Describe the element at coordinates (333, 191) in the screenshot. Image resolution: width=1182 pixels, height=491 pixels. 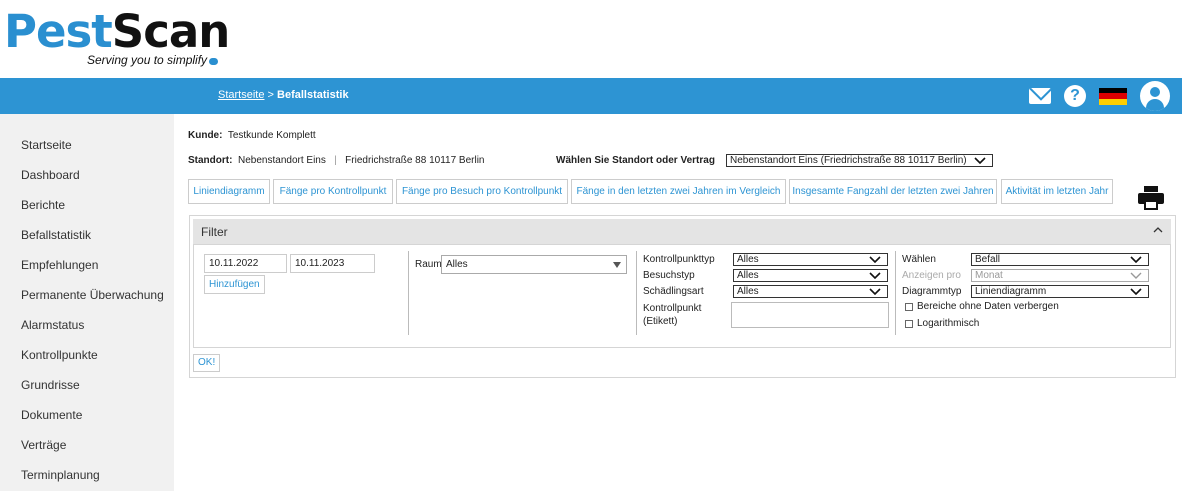
I see `tab-faenge-pro-kontrollpunkt: Fänge pro Kontrollpunkt` at that location.